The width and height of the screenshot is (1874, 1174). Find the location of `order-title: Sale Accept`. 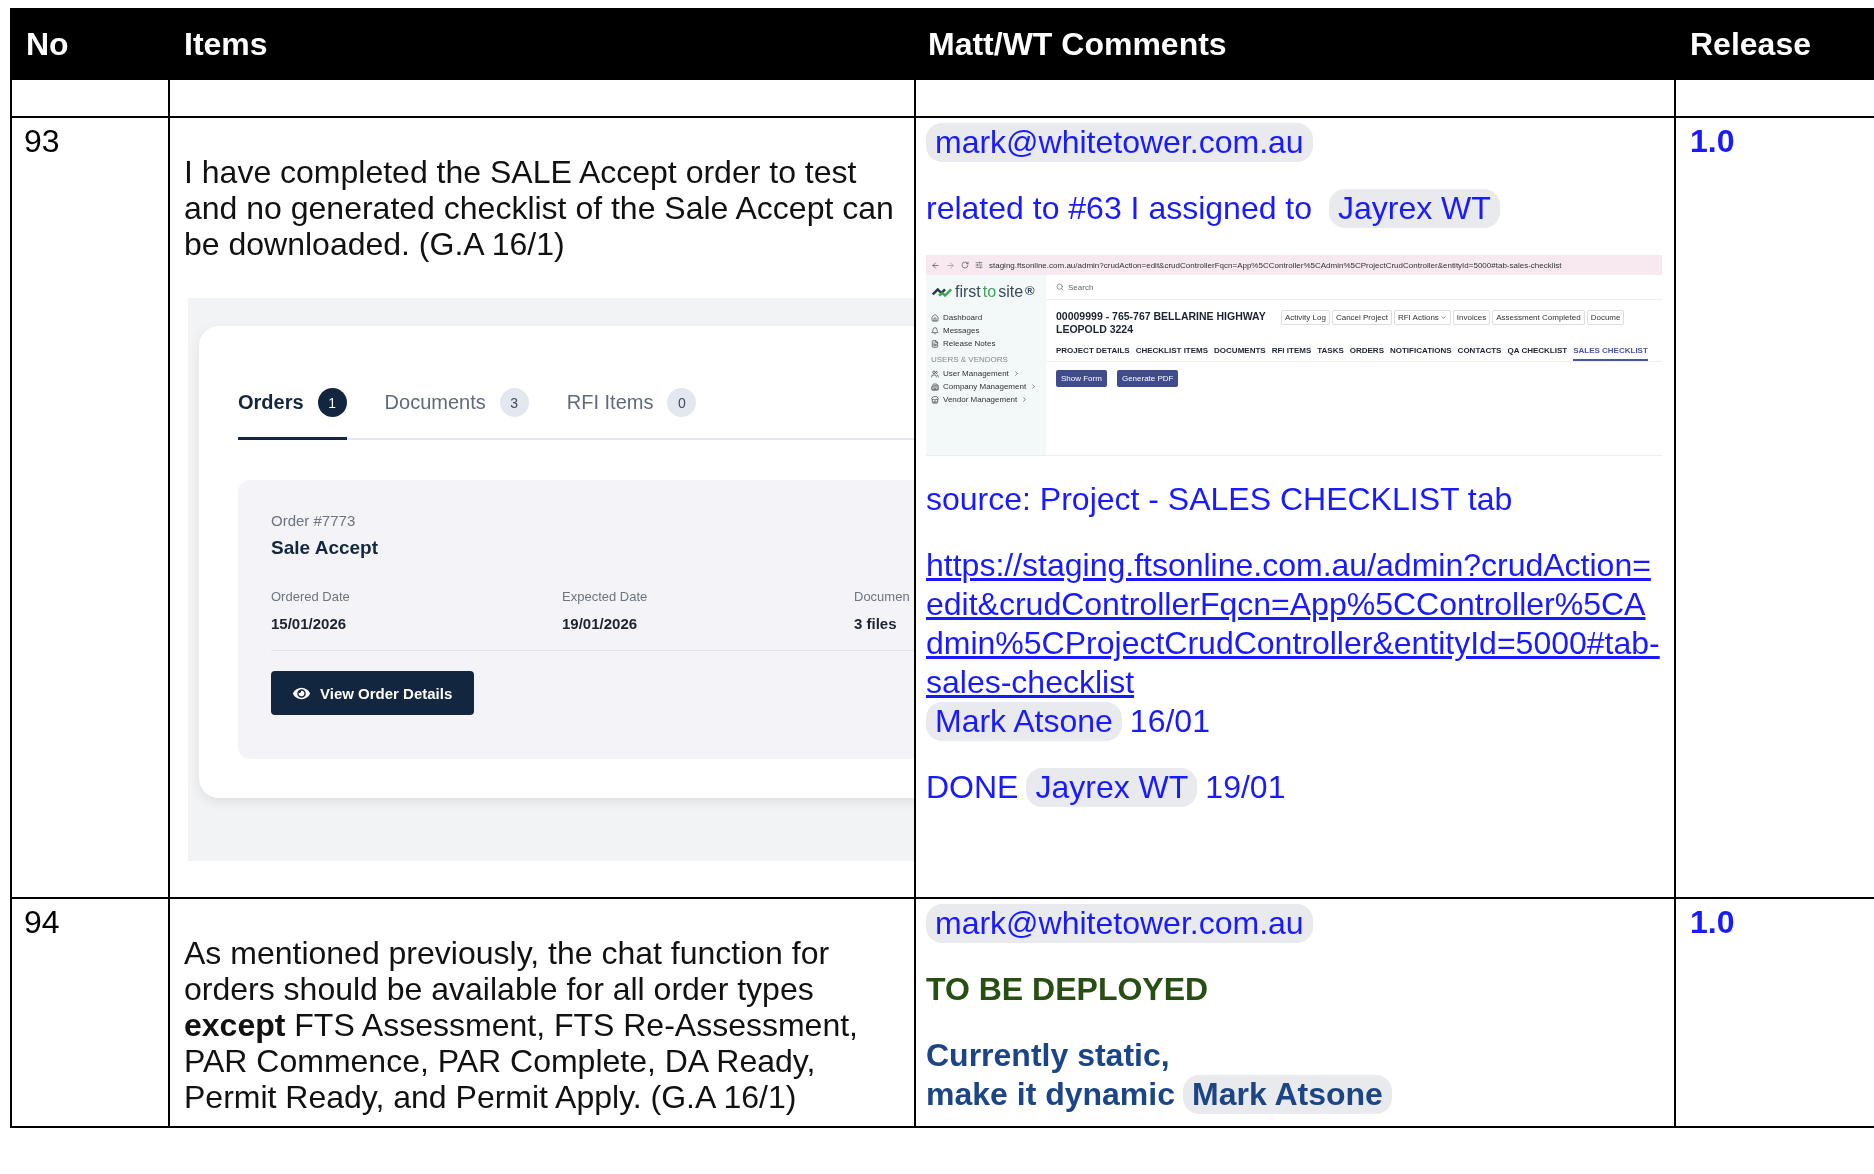

order-title: Sale Accept is located at coordinates (325, 548).